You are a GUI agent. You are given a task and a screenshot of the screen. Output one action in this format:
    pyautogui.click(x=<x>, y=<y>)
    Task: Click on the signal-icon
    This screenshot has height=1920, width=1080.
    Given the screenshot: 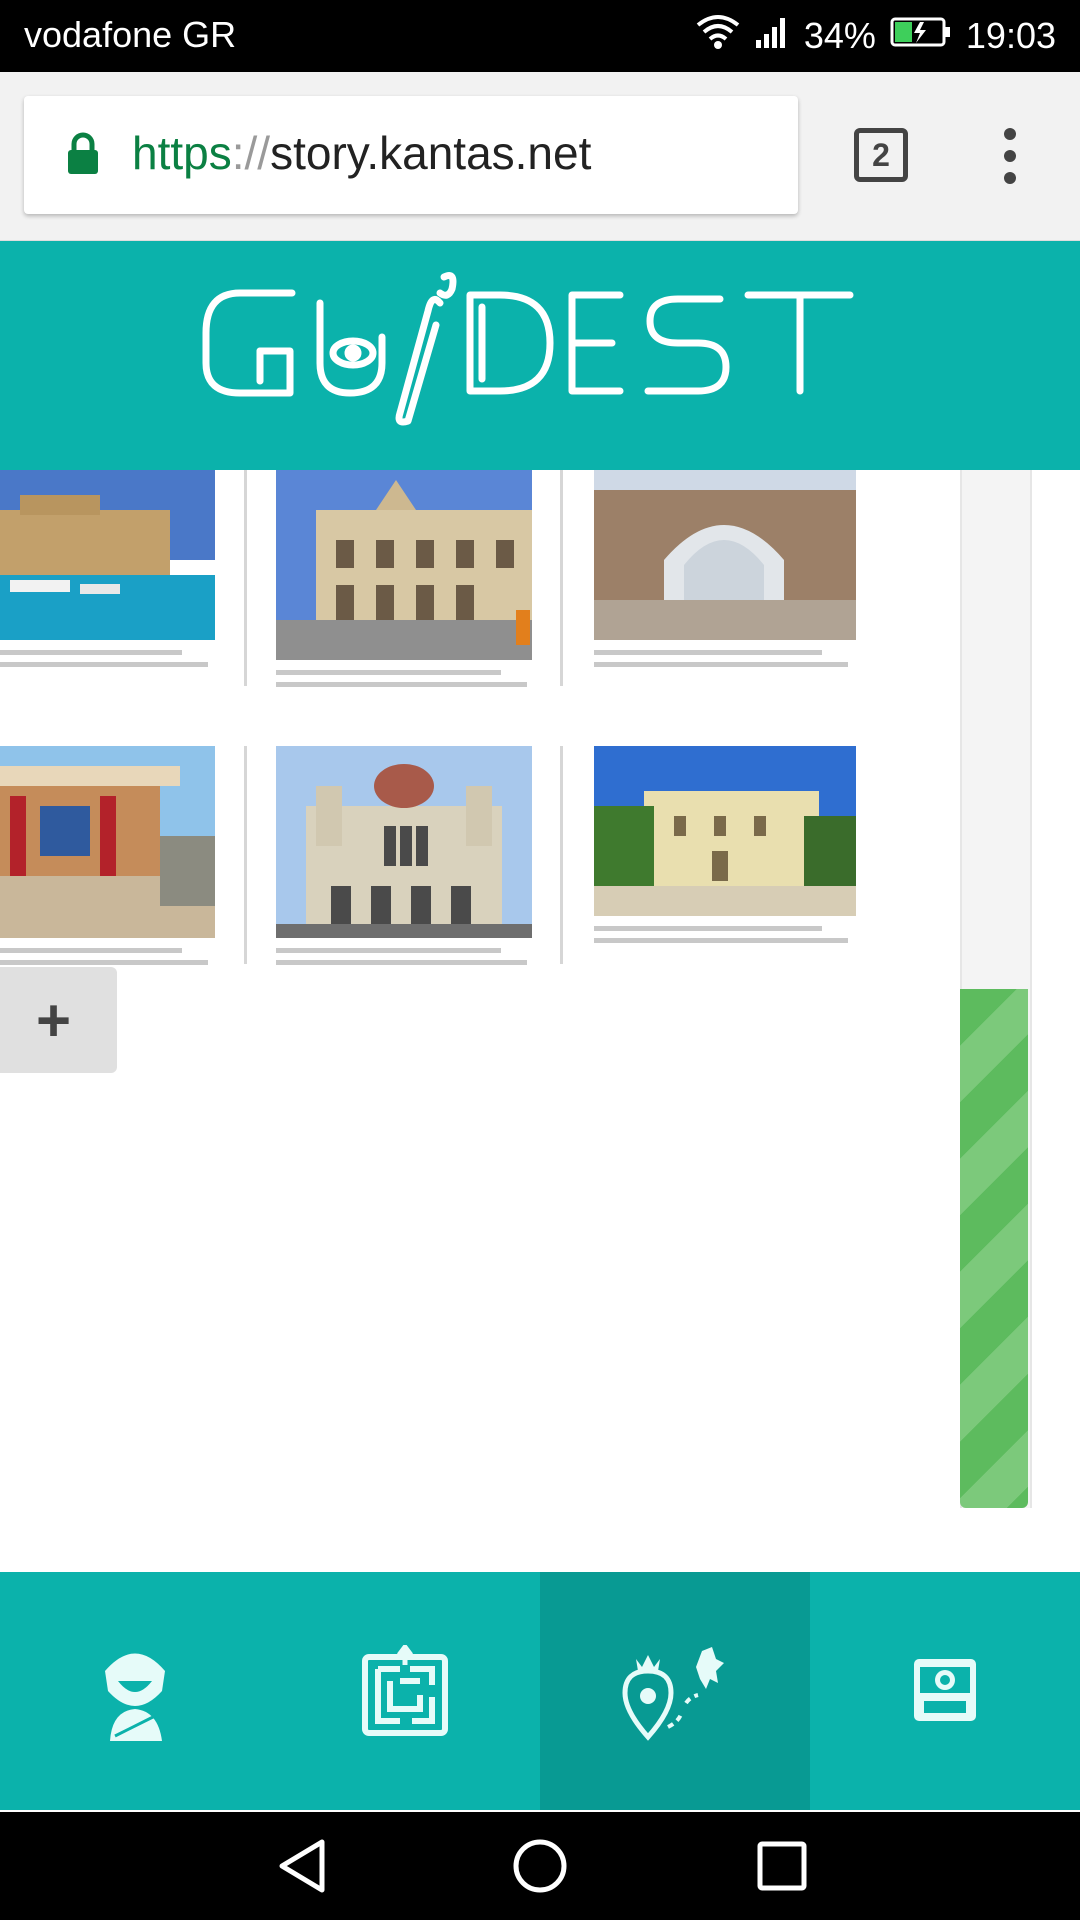 What is the action you would take?
    pyautogui.click(x=772, y=36)
    